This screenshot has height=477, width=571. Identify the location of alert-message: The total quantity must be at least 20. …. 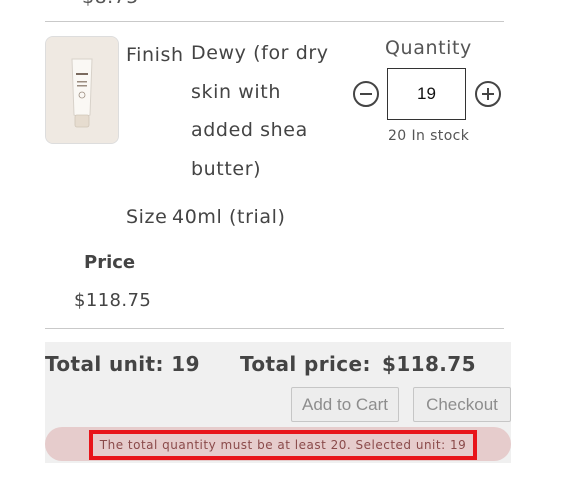
(283, 445).